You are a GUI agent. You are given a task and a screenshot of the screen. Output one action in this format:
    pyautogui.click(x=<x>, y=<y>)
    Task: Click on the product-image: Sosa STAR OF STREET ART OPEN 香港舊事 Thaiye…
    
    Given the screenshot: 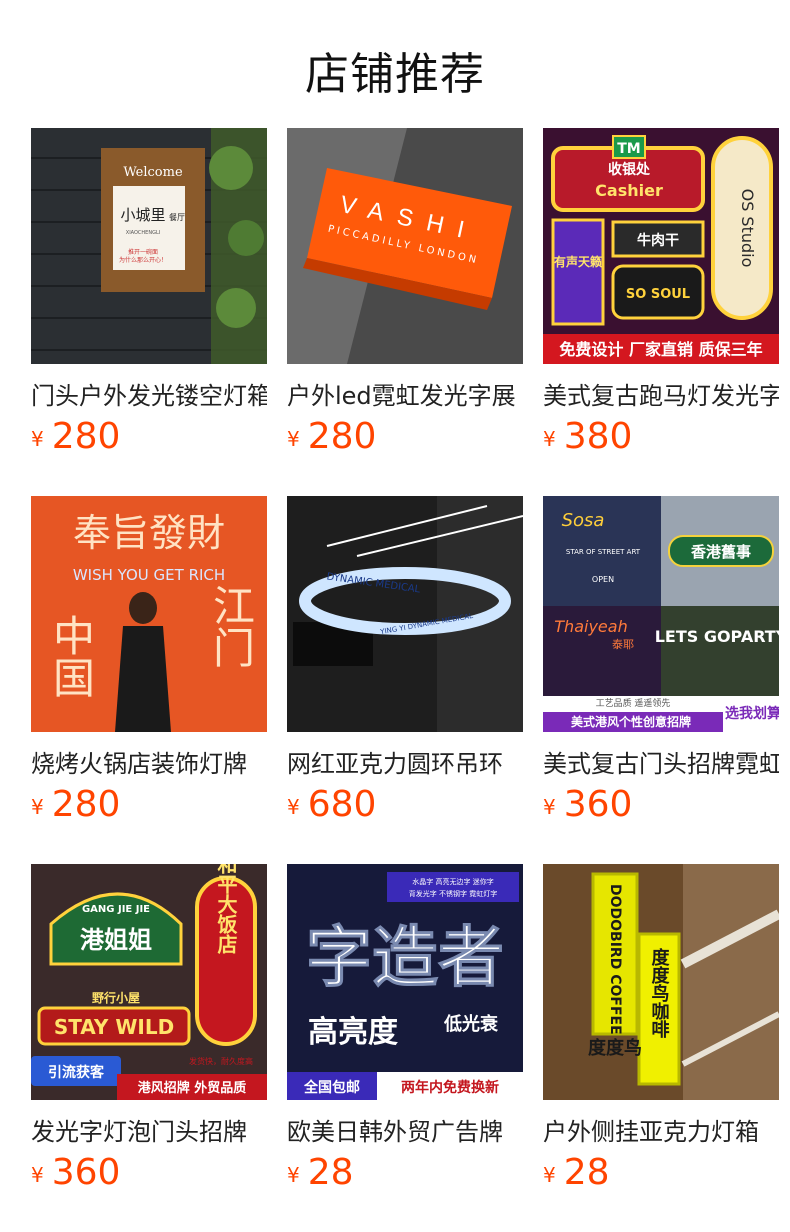 What is the action you would take?
    pyautogui.click(x=661, y=614)
    